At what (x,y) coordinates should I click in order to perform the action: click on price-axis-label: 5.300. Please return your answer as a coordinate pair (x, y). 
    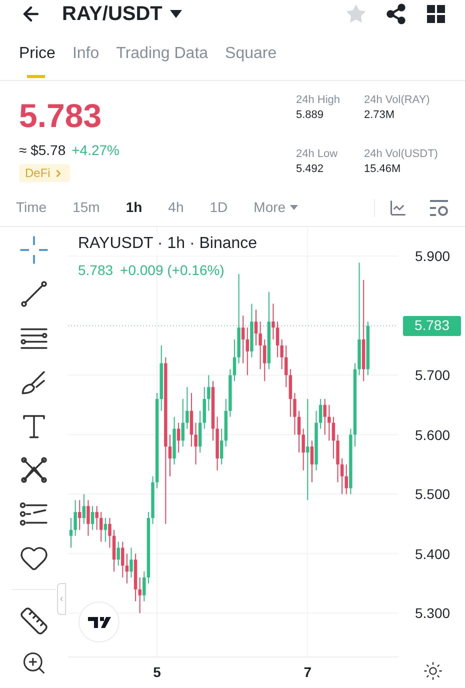
    Looking at the image, I should click on (432, 613).